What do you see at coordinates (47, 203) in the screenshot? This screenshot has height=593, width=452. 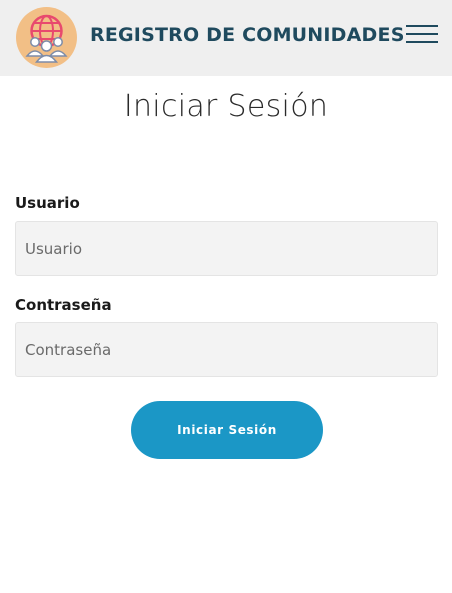 I see `username-label: Usuario` at bounding box center [47, 203].